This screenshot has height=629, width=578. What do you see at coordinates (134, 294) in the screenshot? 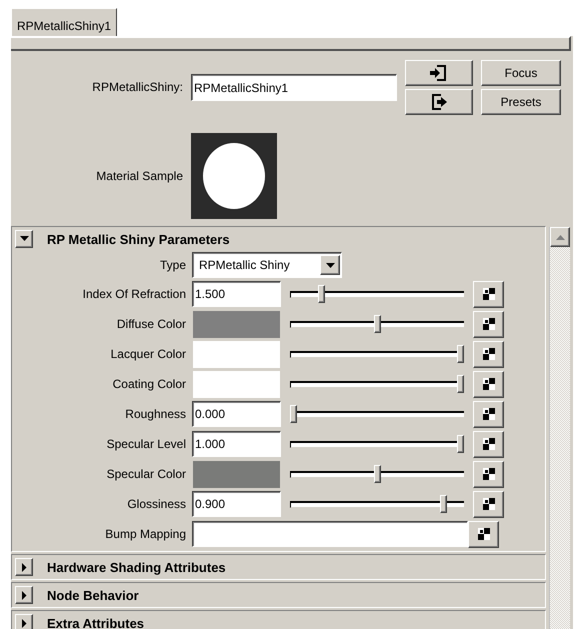
I see `field-label: Index Of Refraction` at bounding box center [134, 294].